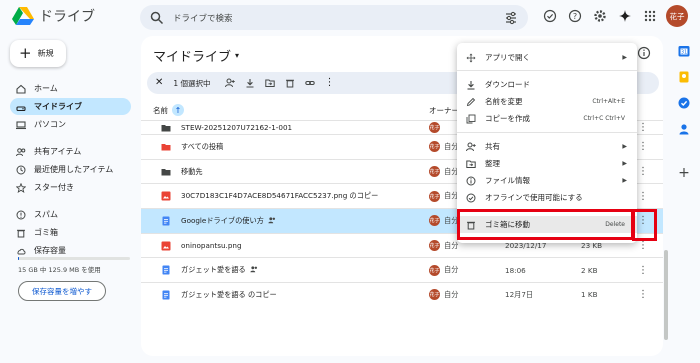  Describe the element at coordinates (608, 101) in the screenshot. I see `menu-shortcut: Ctrl+Alt+E` at that location.